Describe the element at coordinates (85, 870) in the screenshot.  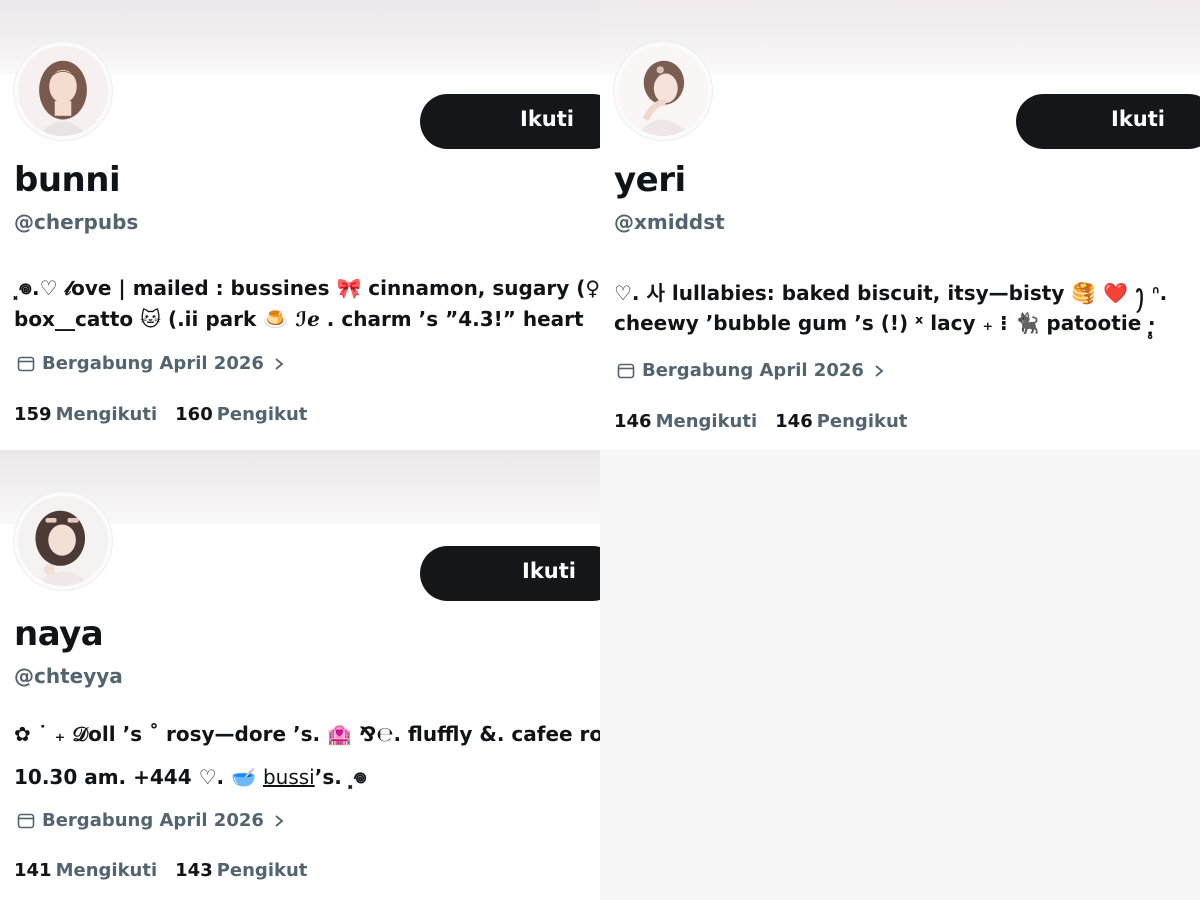
I see `following-link: 141 Mengikuti` at that location.